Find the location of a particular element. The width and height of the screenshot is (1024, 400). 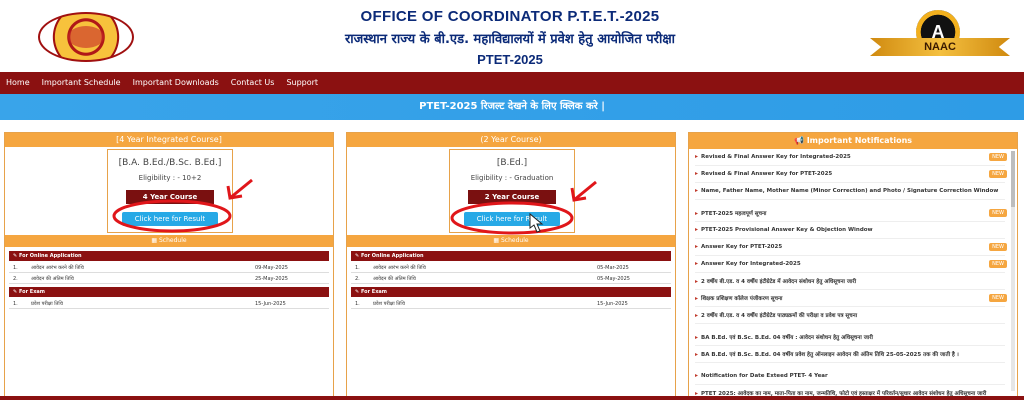

university-logo is located at coordinates (86, 37).